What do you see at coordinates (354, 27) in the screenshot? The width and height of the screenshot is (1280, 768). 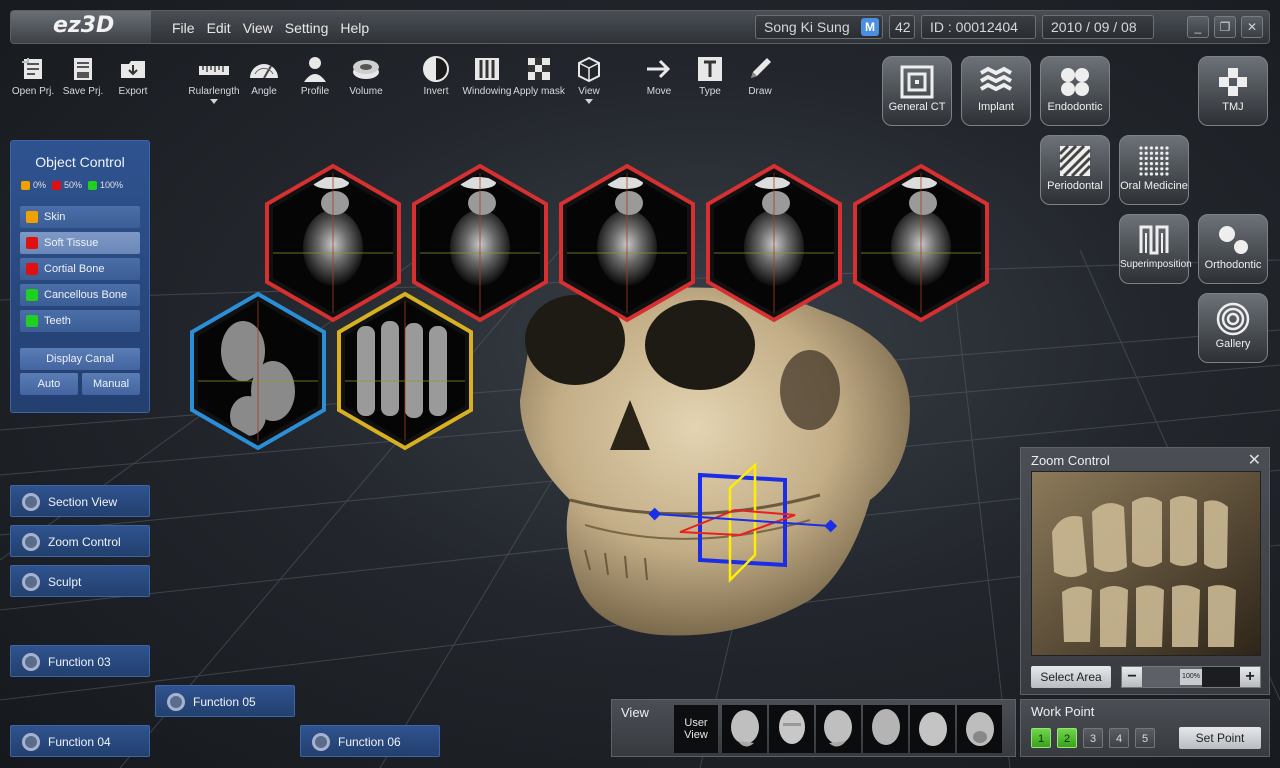 I see `menu-help: Help` at bounding box center [354, 27].